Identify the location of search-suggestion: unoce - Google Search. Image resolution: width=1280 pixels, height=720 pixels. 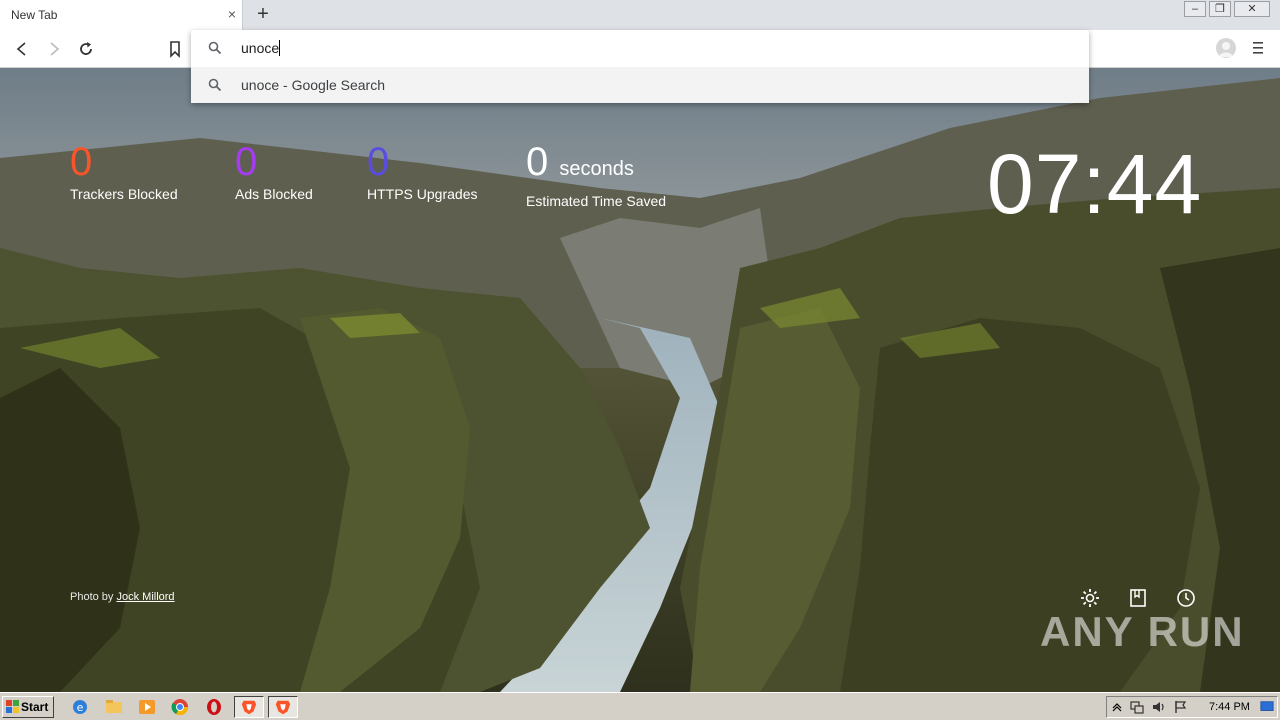
(640, 85).